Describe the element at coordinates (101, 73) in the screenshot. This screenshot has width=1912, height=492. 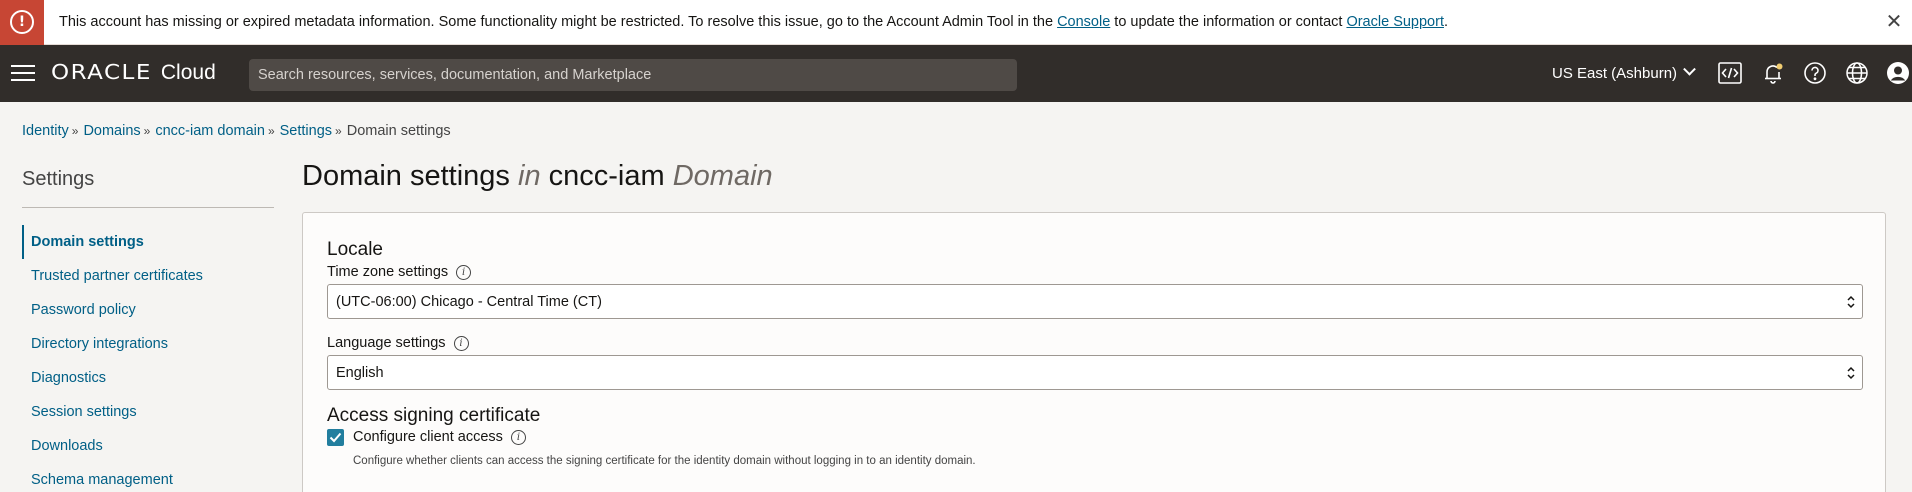
I see `brand-oracle-text: ORACLE` at that location.